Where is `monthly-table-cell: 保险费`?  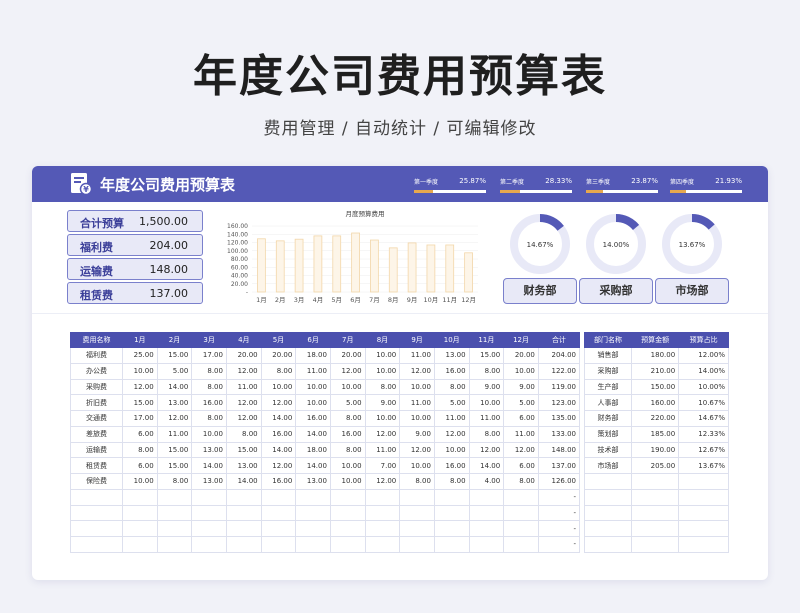 monthly-table-cell: 保险费 is located at coordinates (96, 481).